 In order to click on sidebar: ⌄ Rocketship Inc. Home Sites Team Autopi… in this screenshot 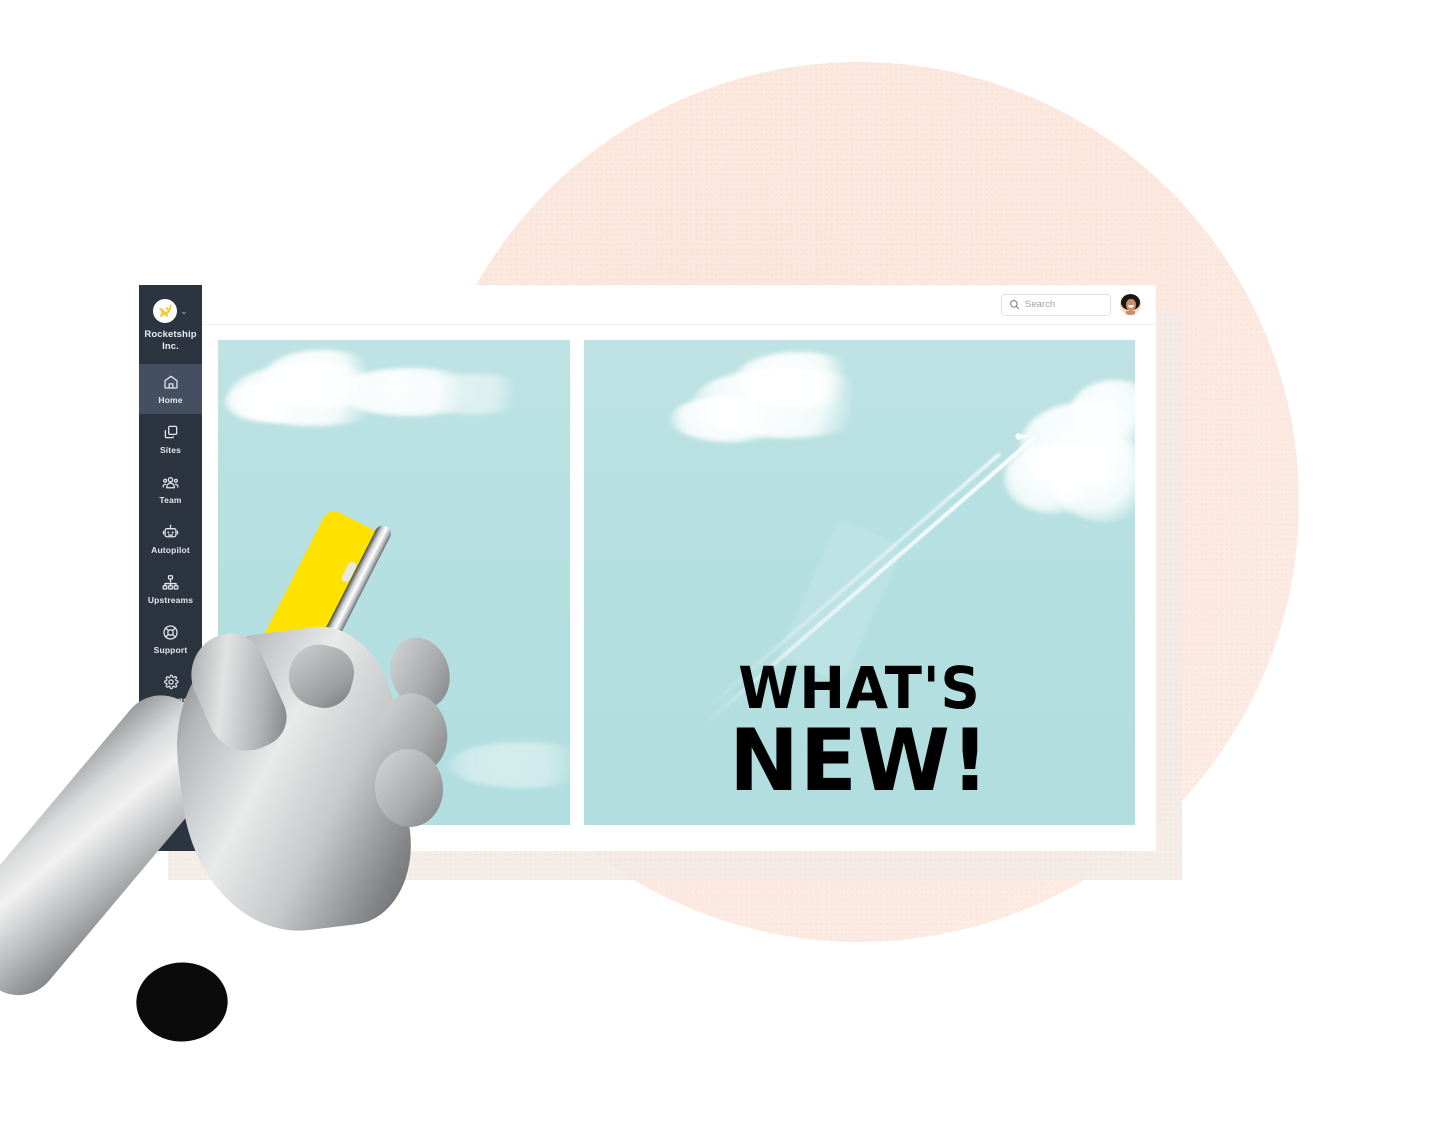, I will do `click(170, 568)`.